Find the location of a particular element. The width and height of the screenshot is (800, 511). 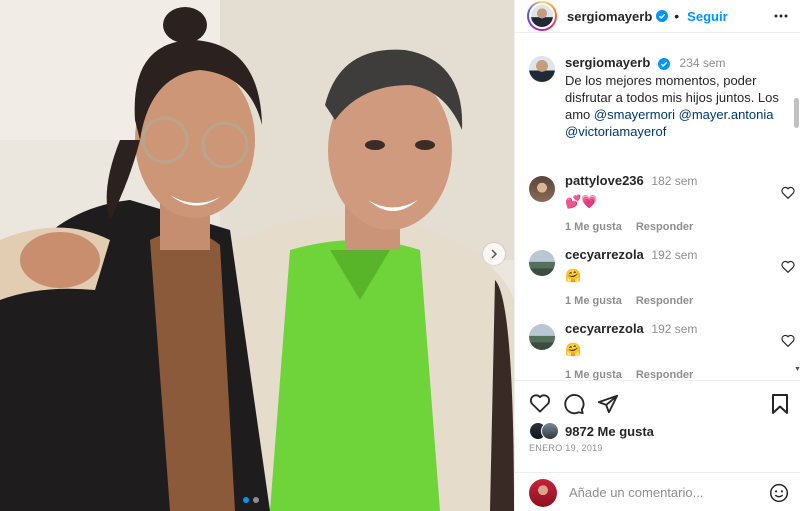

comment-icon is located at coordinates (574, 404).